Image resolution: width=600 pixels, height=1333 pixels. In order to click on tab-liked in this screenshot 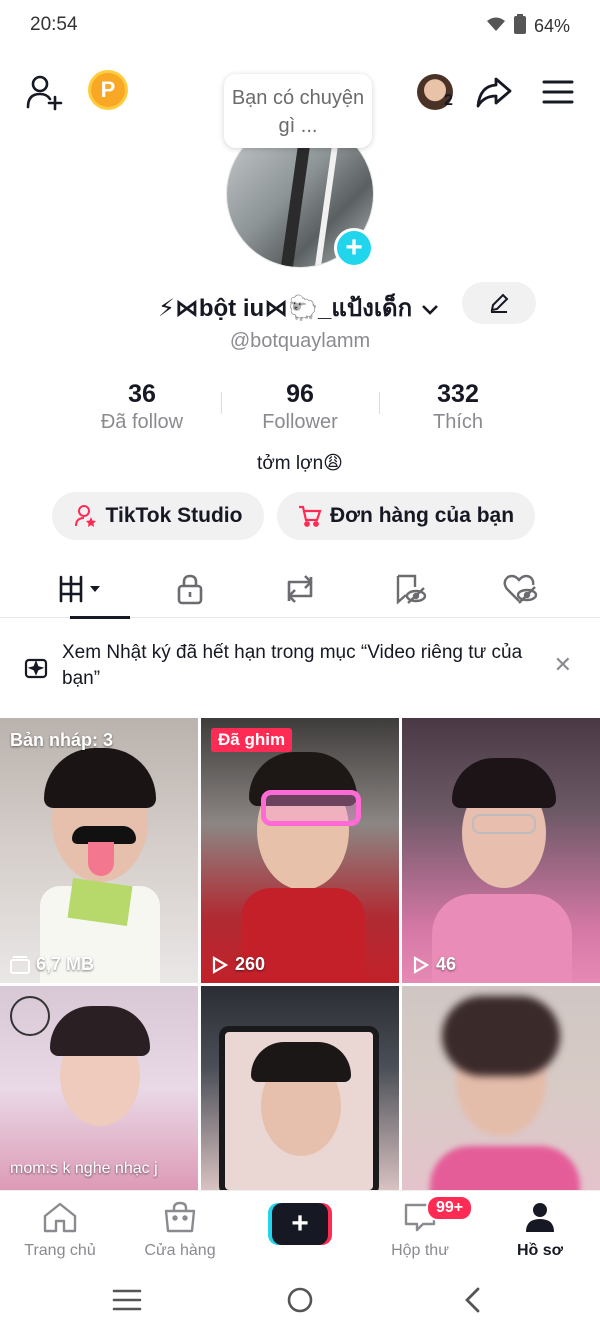, I will do `click(520, 589)`.